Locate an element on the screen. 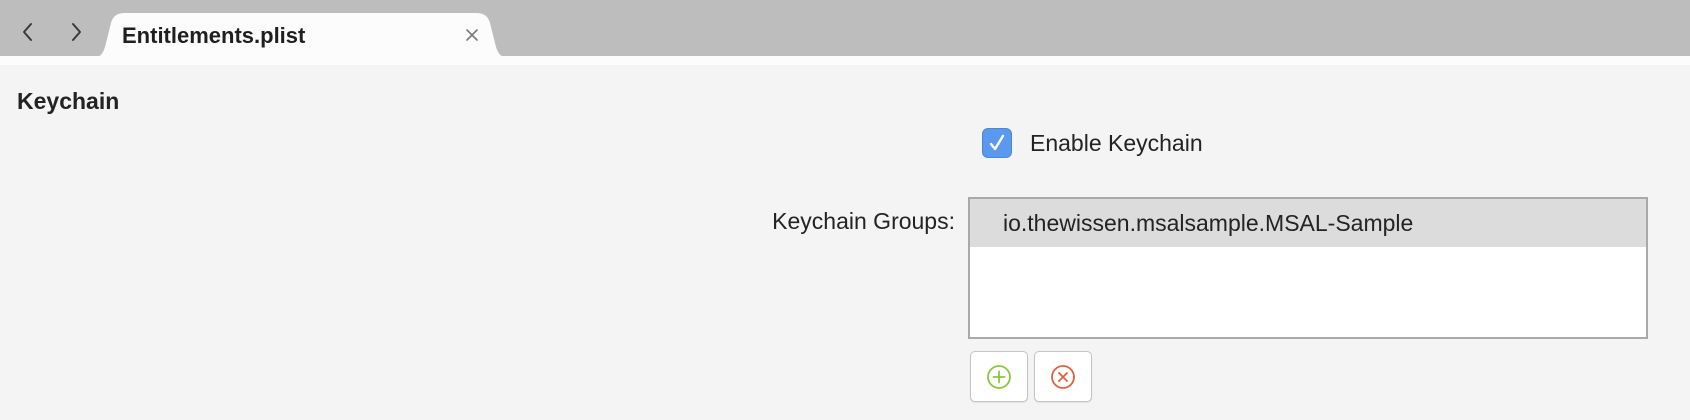 The width and height of the screenshot is (1690, 420). enable-keychain-checkbox is located at coordinates (997, 143).